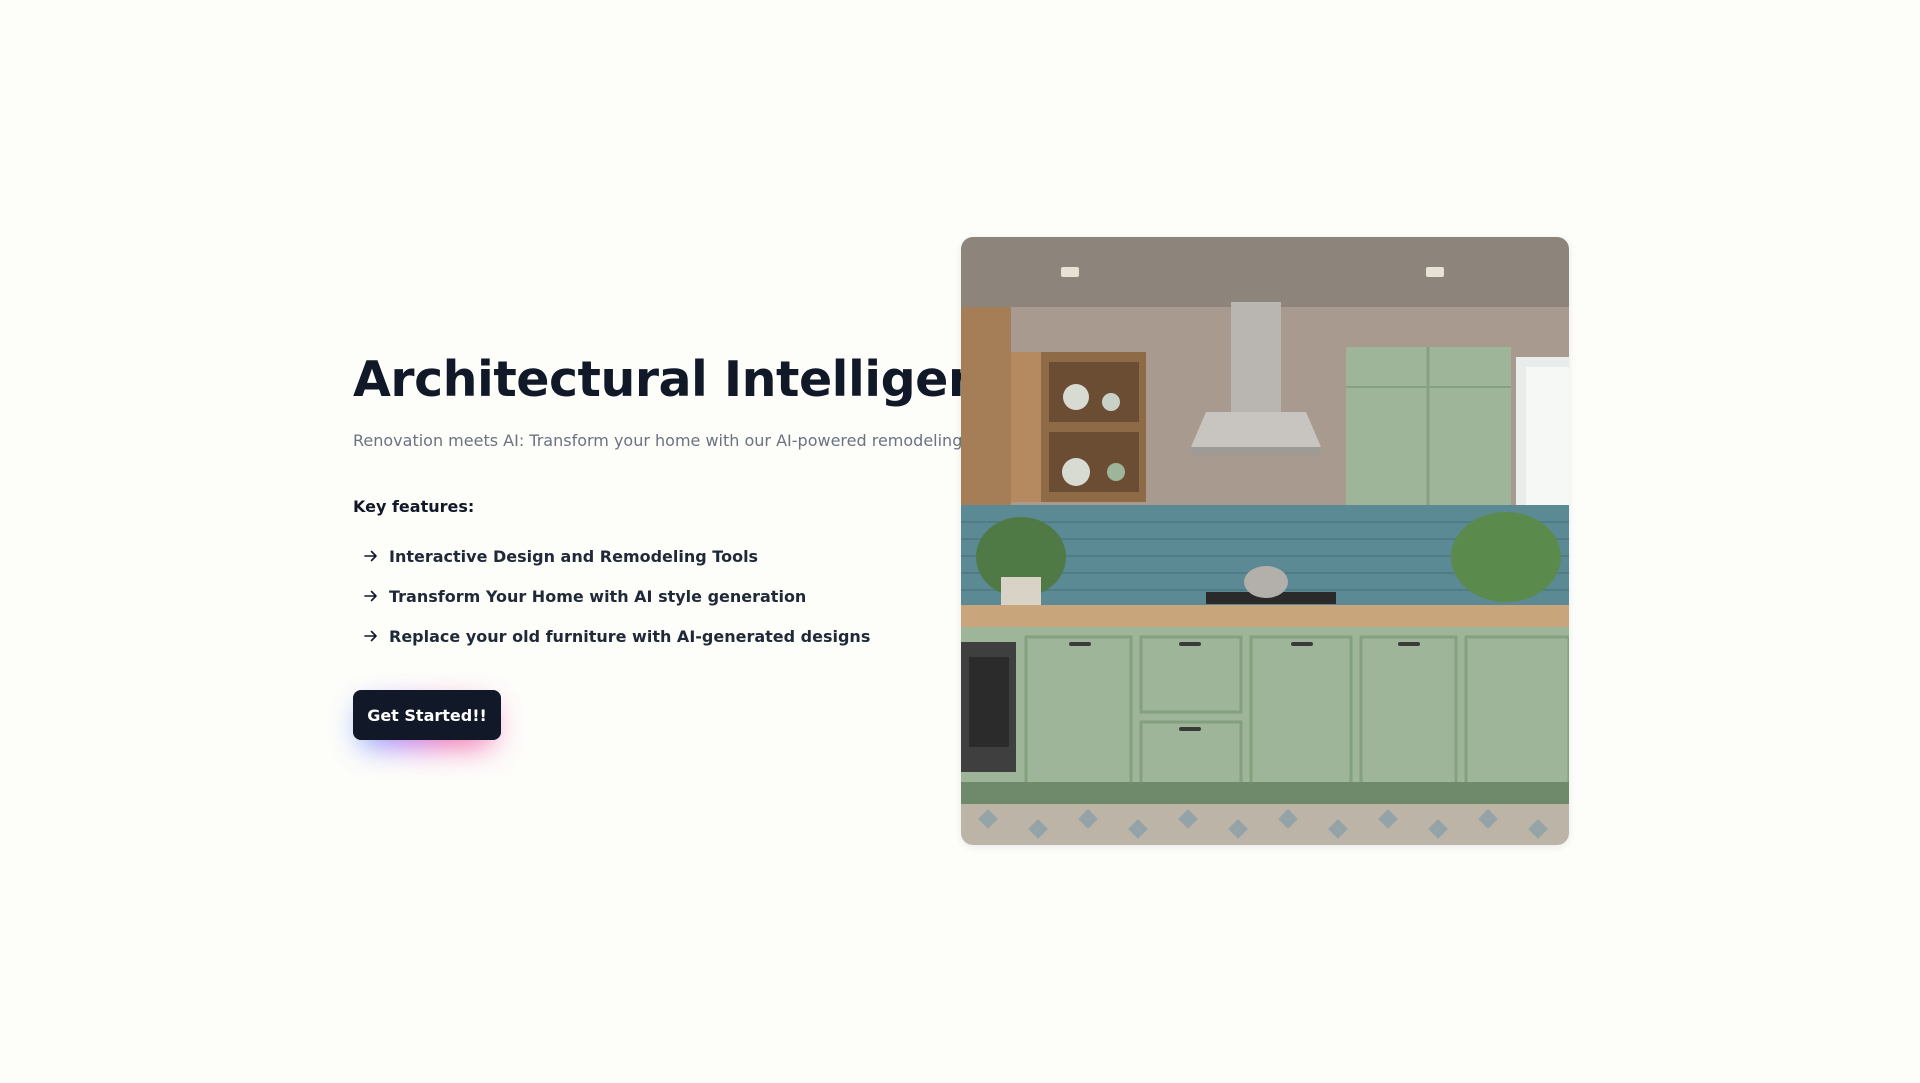  What do you see at coordinates (414, 506) in the screenshot?
I see `features-heading: Key features:` at bounding box center [414, 506].